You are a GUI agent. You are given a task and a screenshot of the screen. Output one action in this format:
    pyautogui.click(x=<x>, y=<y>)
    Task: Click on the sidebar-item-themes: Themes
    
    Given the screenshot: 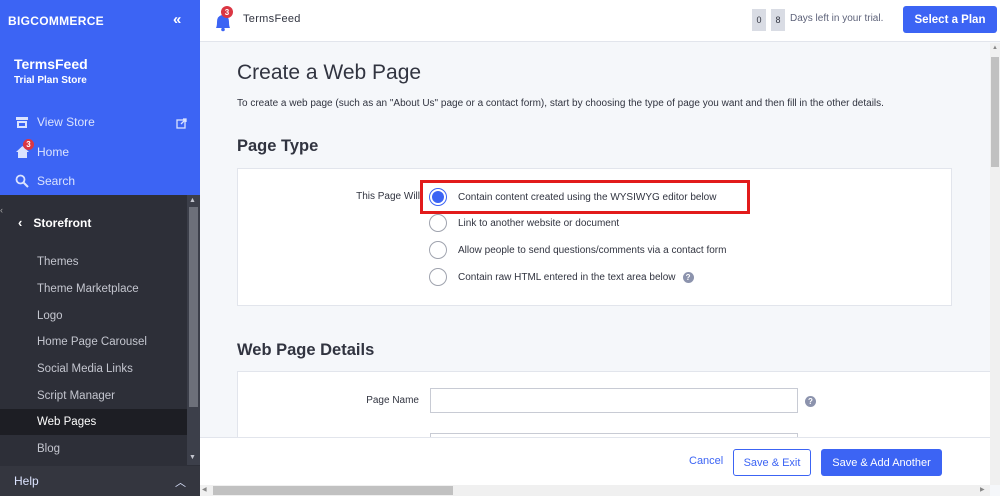 What is the action you would take?
    pyautogui.click(x=93, y=262)
    